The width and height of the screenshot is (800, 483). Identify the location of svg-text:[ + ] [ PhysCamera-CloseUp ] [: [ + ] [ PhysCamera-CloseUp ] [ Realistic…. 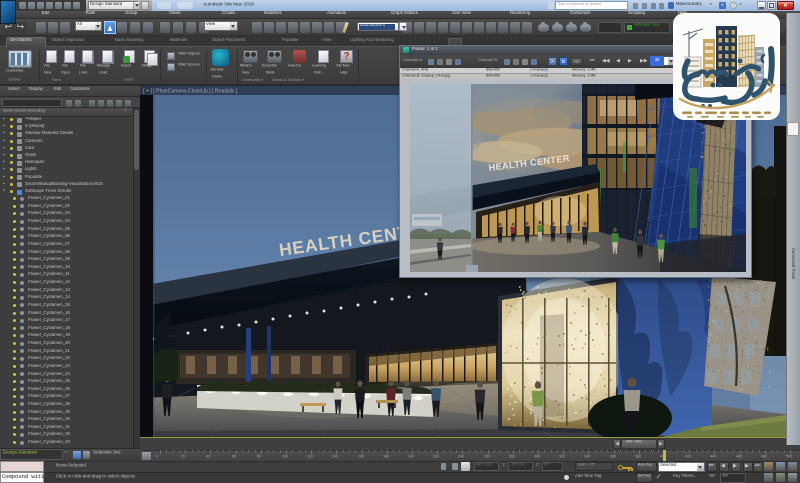
(190, 92).